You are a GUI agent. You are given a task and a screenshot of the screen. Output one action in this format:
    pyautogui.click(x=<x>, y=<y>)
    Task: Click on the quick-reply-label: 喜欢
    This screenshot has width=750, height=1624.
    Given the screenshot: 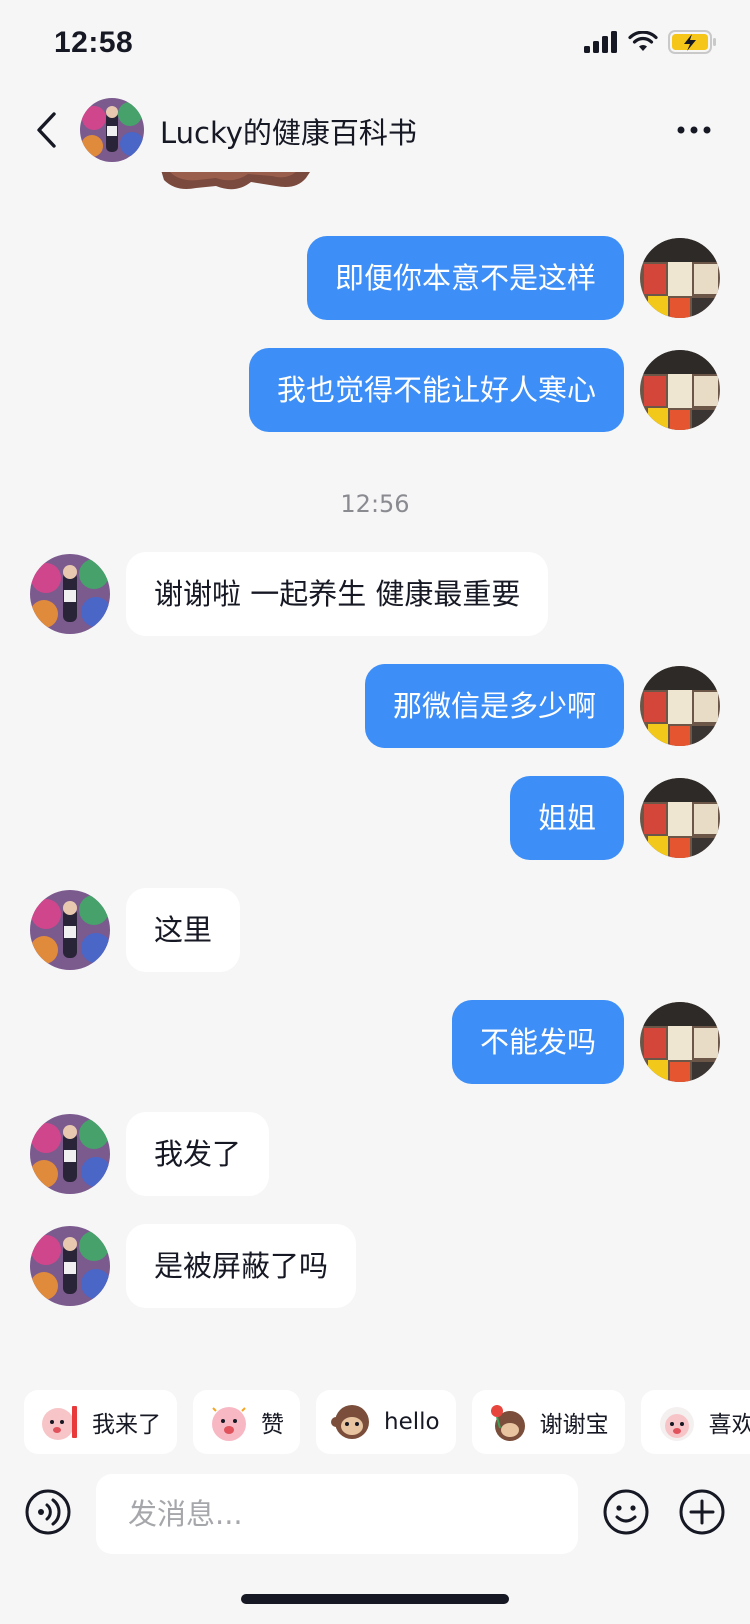 What is the action you would take?
    pyautogui.click(x=729, y=1425)
    